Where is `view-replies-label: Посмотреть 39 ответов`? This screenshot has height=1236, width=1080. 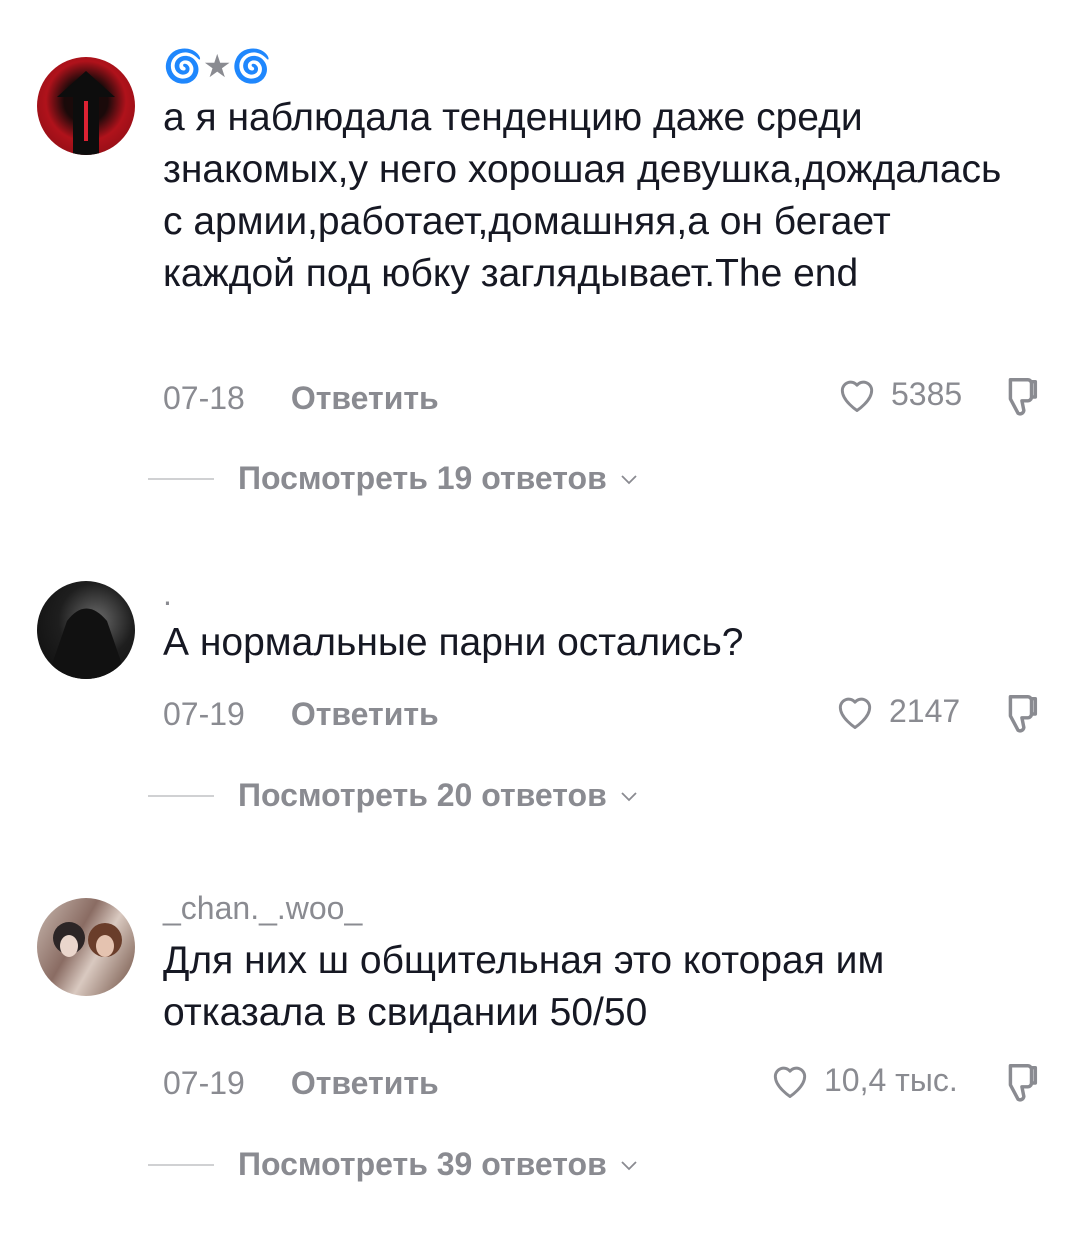
view-replies-label: Посмотреть 39 ответов is located at coordinates (422, 1164).